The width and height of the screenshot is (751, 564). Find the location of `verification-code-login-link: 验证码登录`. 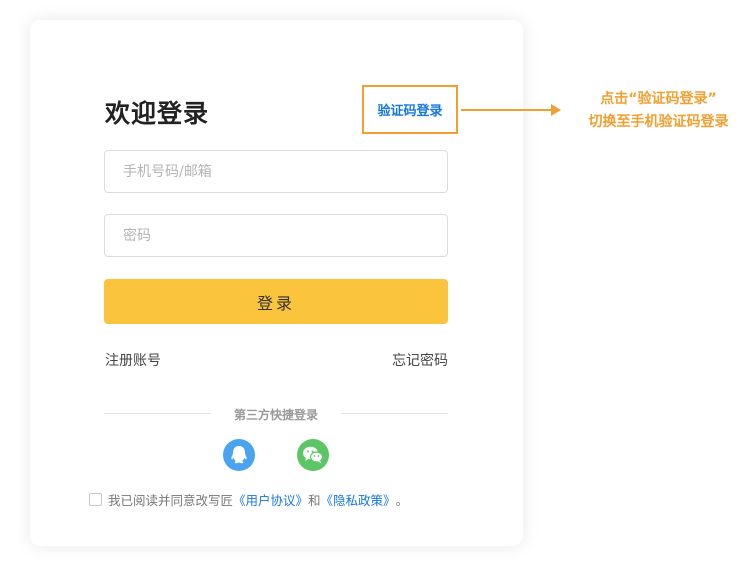

verification-code-login-link: 验证码登录 is located at coordinates (409, 109).